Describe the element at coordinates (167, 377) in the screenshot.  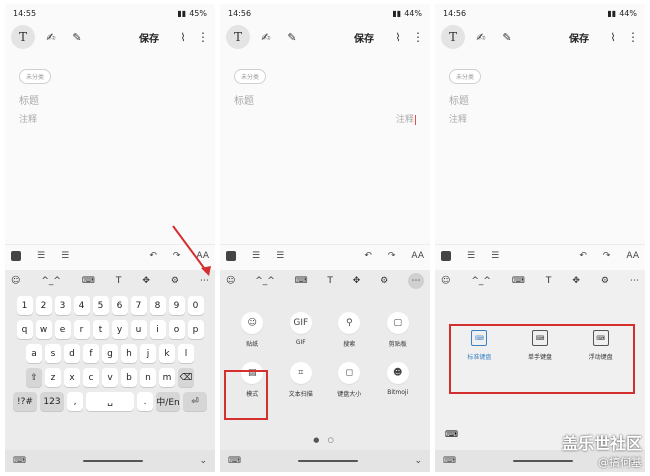
I see `key-m: m` at that location.